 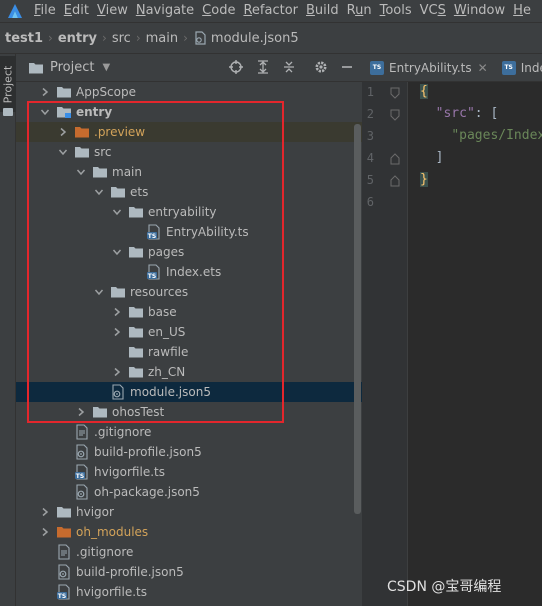 What do you see at coordinates (347, 67) in the screenshot?
I see `hide-panel-icon` at bounding box center [347, 67].